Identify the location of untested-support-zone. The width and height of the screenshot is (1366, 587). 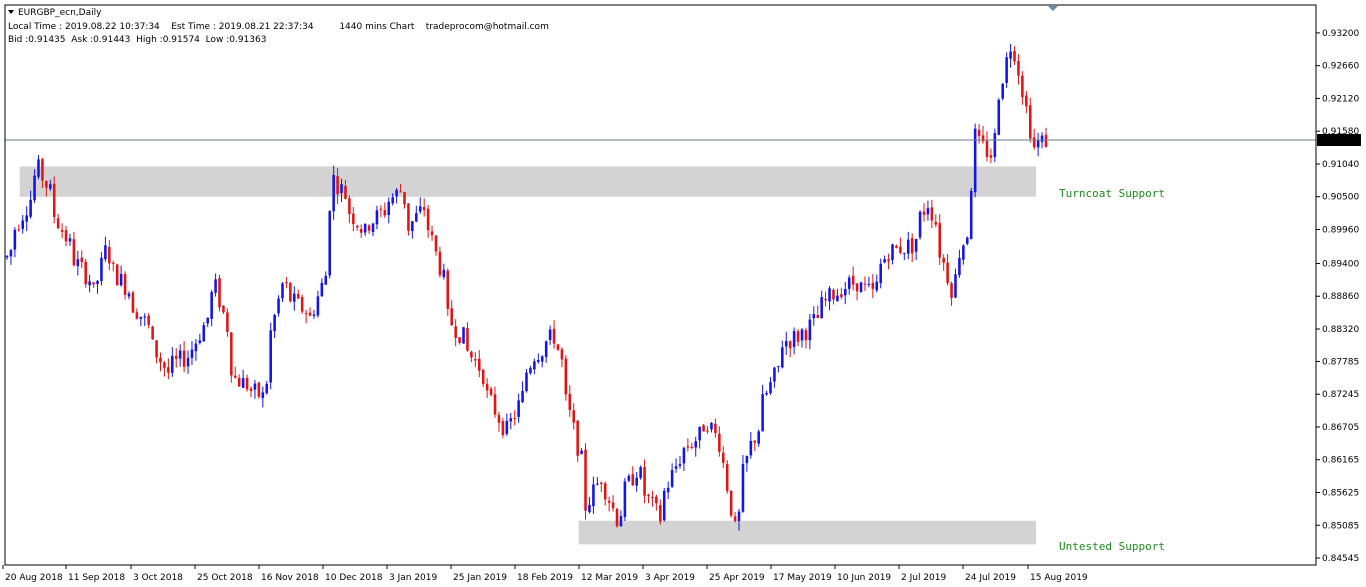
(807, 532).